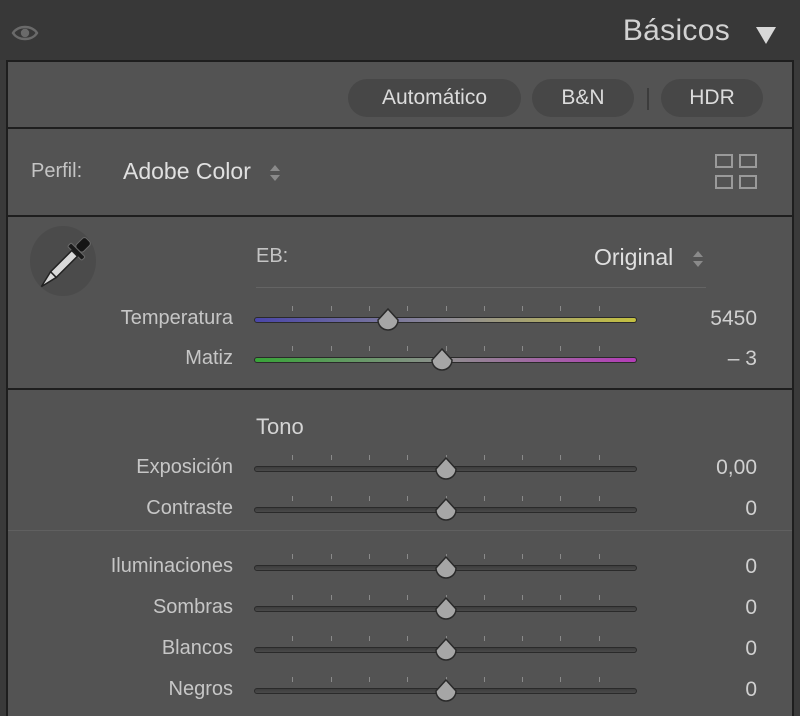 This screenshot has width=800, height=716. Describe the element at coordinates (192, 607) in the screenshot. I see `shadows-label: Sombras` at that location.